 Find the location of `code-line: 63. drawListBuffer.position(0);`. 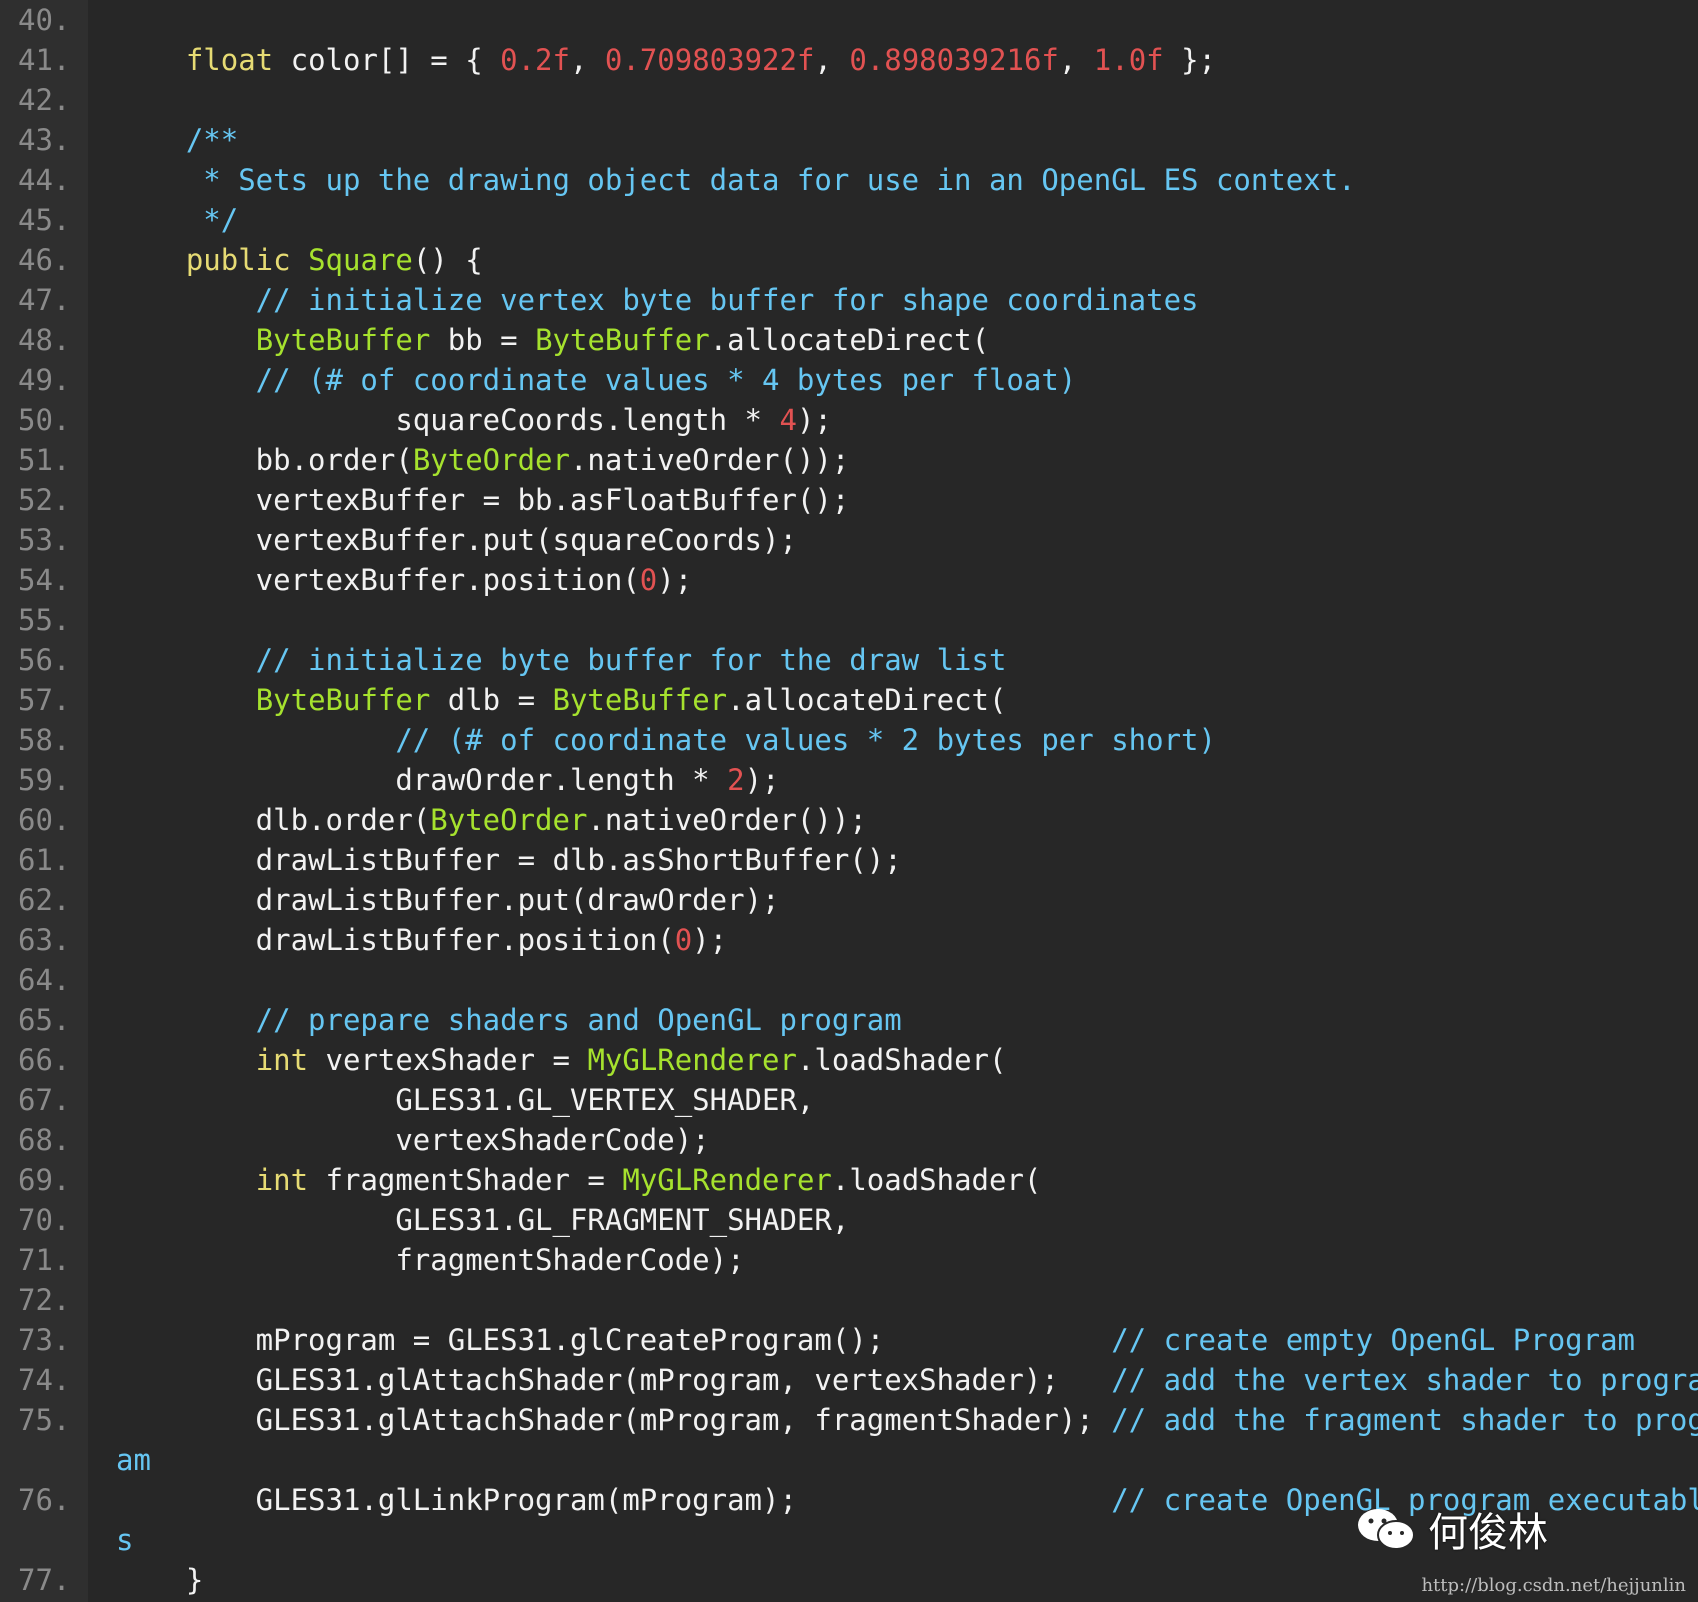

code-line: 63. drawListBuffer.position(0); is located at coordinates (849, 940).